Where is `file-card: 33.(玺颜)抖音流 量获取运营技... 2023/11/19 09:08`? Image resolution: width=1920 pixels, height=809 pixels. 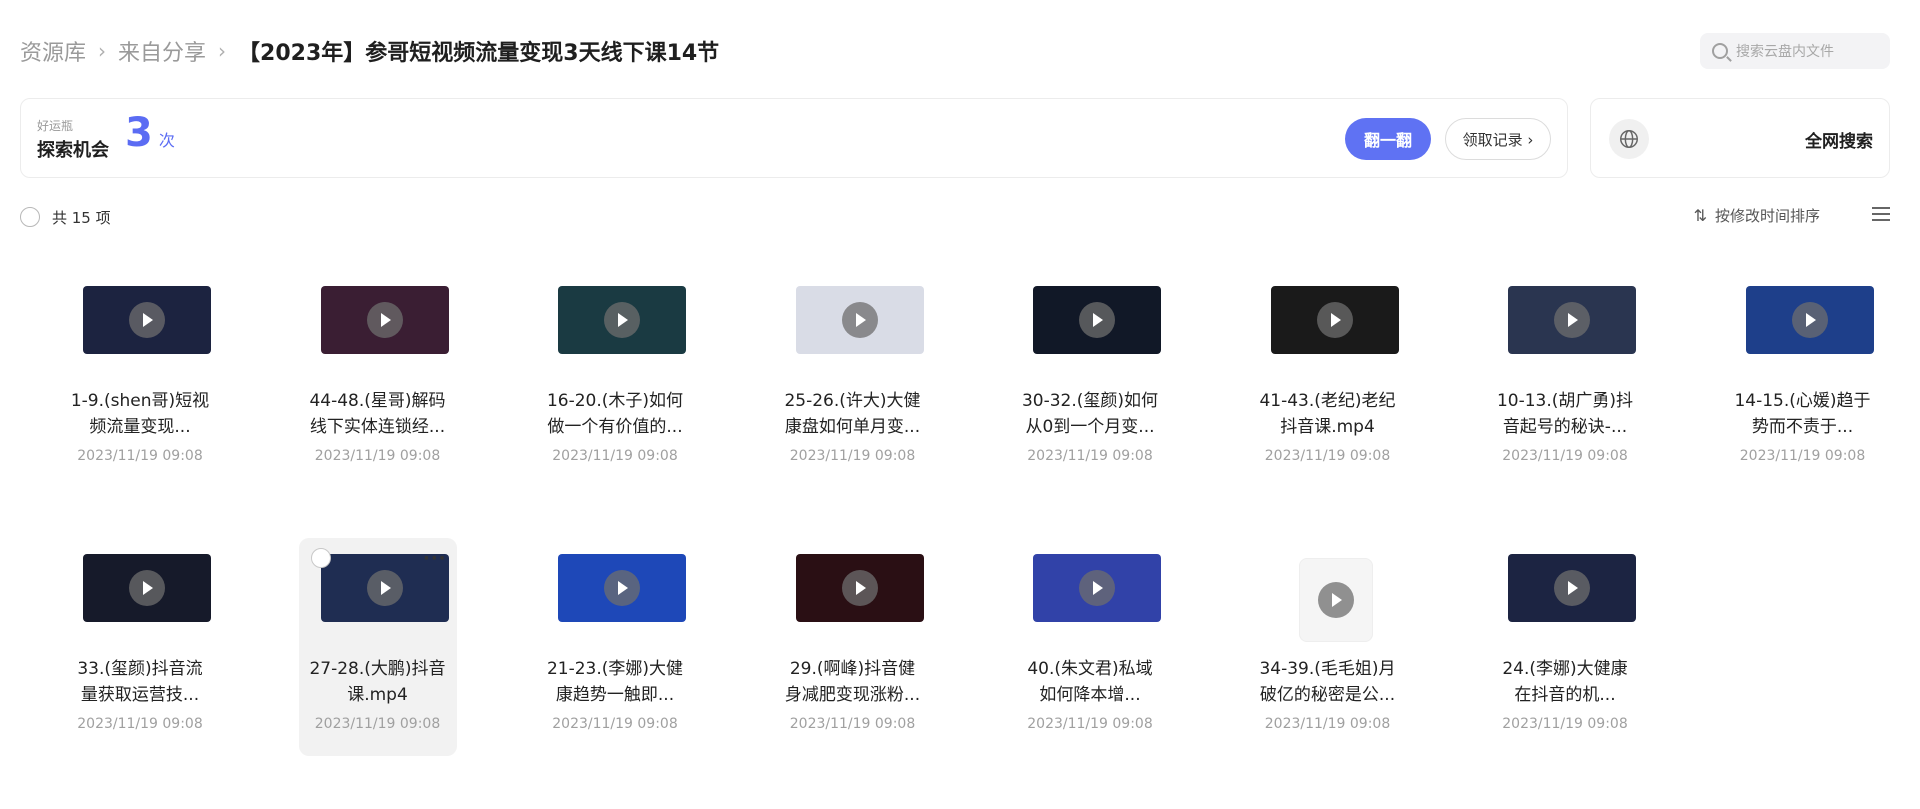
file-card: 33.(玺颜)抖音流 量获取运营技... 2023/11/19 09:08 is located at coordinates (140, 647).